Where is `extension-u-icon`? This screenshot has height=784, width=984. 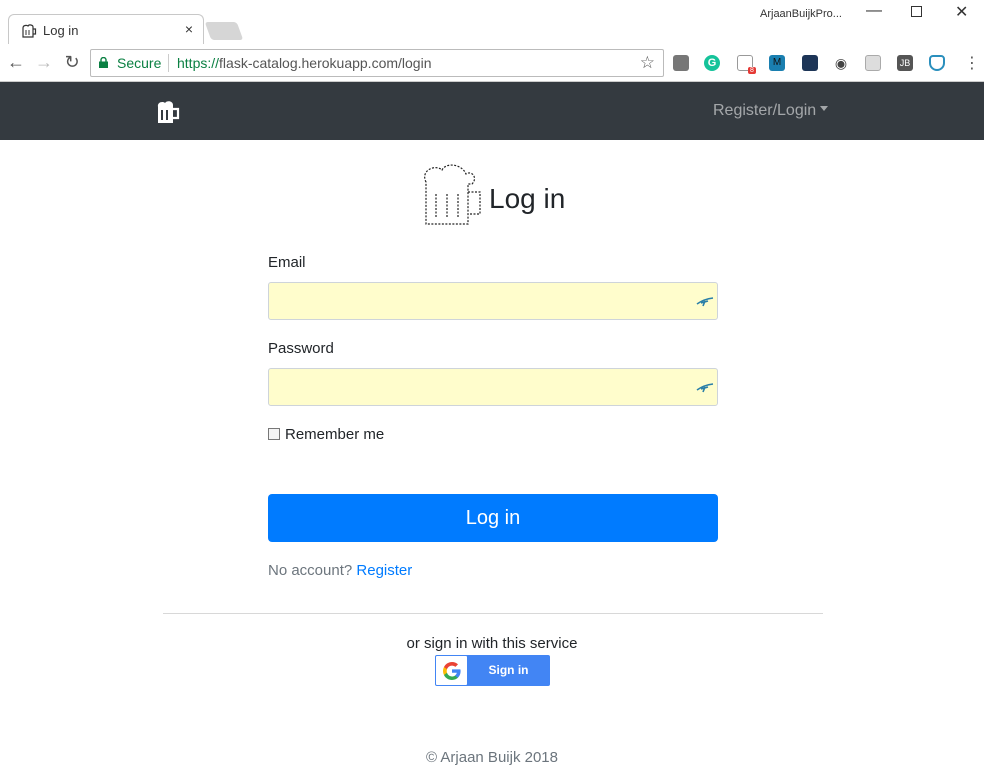
extension-u-icon is located at coordinates (810, 63).